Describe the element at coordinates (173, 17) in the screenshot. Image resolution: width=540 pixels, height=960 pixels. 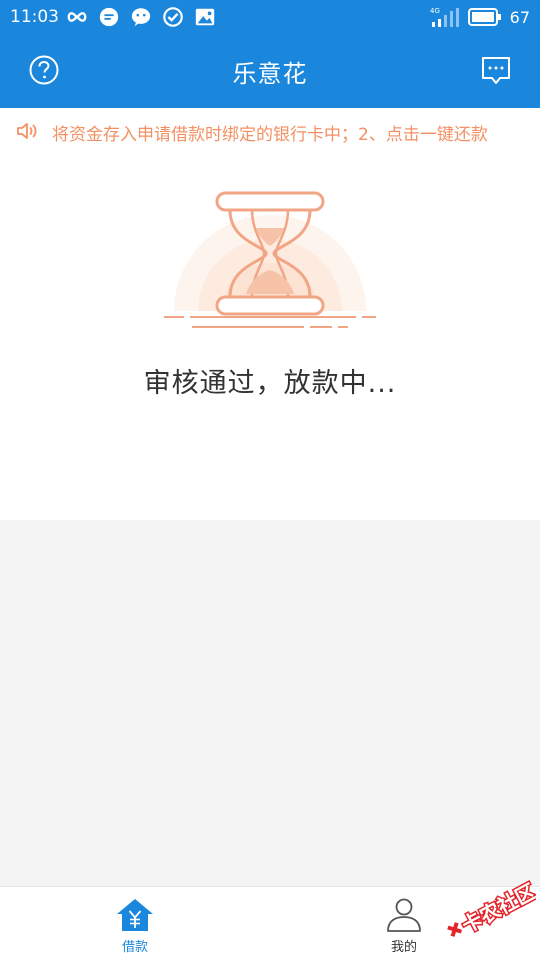
I see `check-circle-icon` at that location.